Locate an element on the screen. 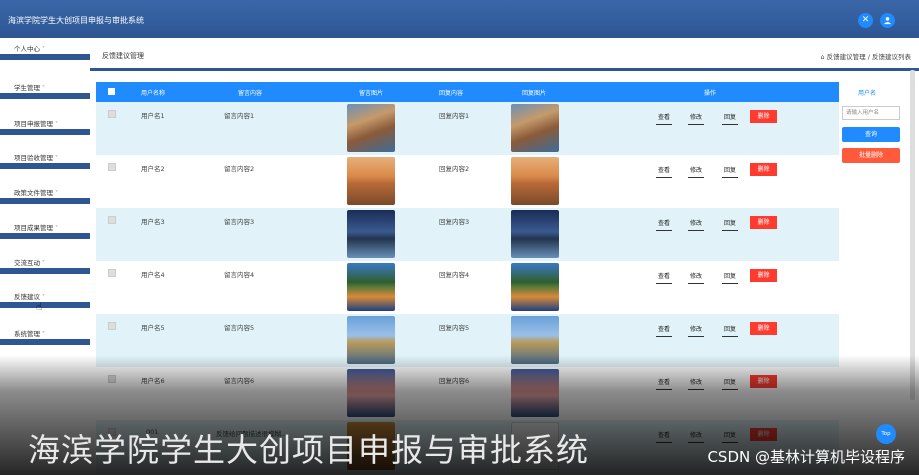 The image size is (919, 475). sidebar-item-label: 系统管理 is located at coordinates (27, 334).